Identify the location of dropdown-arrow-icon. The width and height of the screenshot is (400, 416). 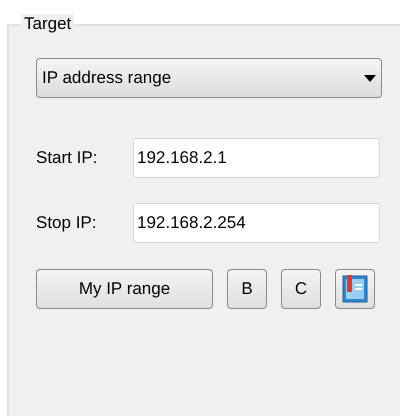
(370, 78).